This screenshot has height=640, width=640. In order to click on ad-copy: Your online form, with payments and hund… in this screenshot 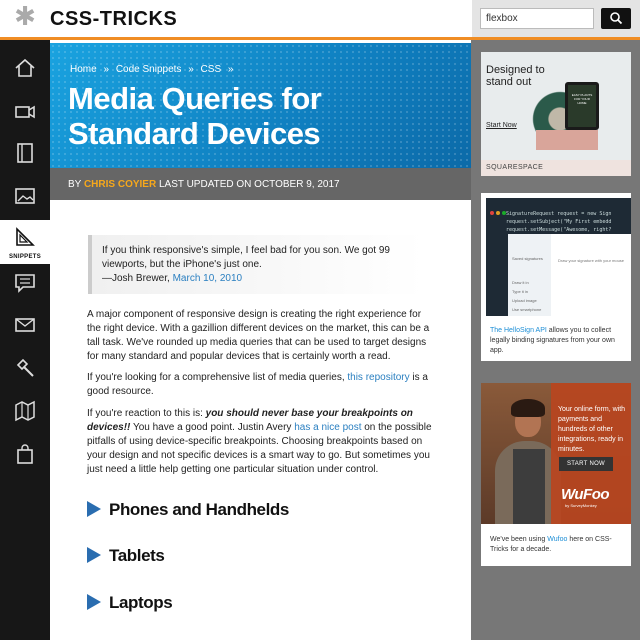, I will do `click(592, 429)`.